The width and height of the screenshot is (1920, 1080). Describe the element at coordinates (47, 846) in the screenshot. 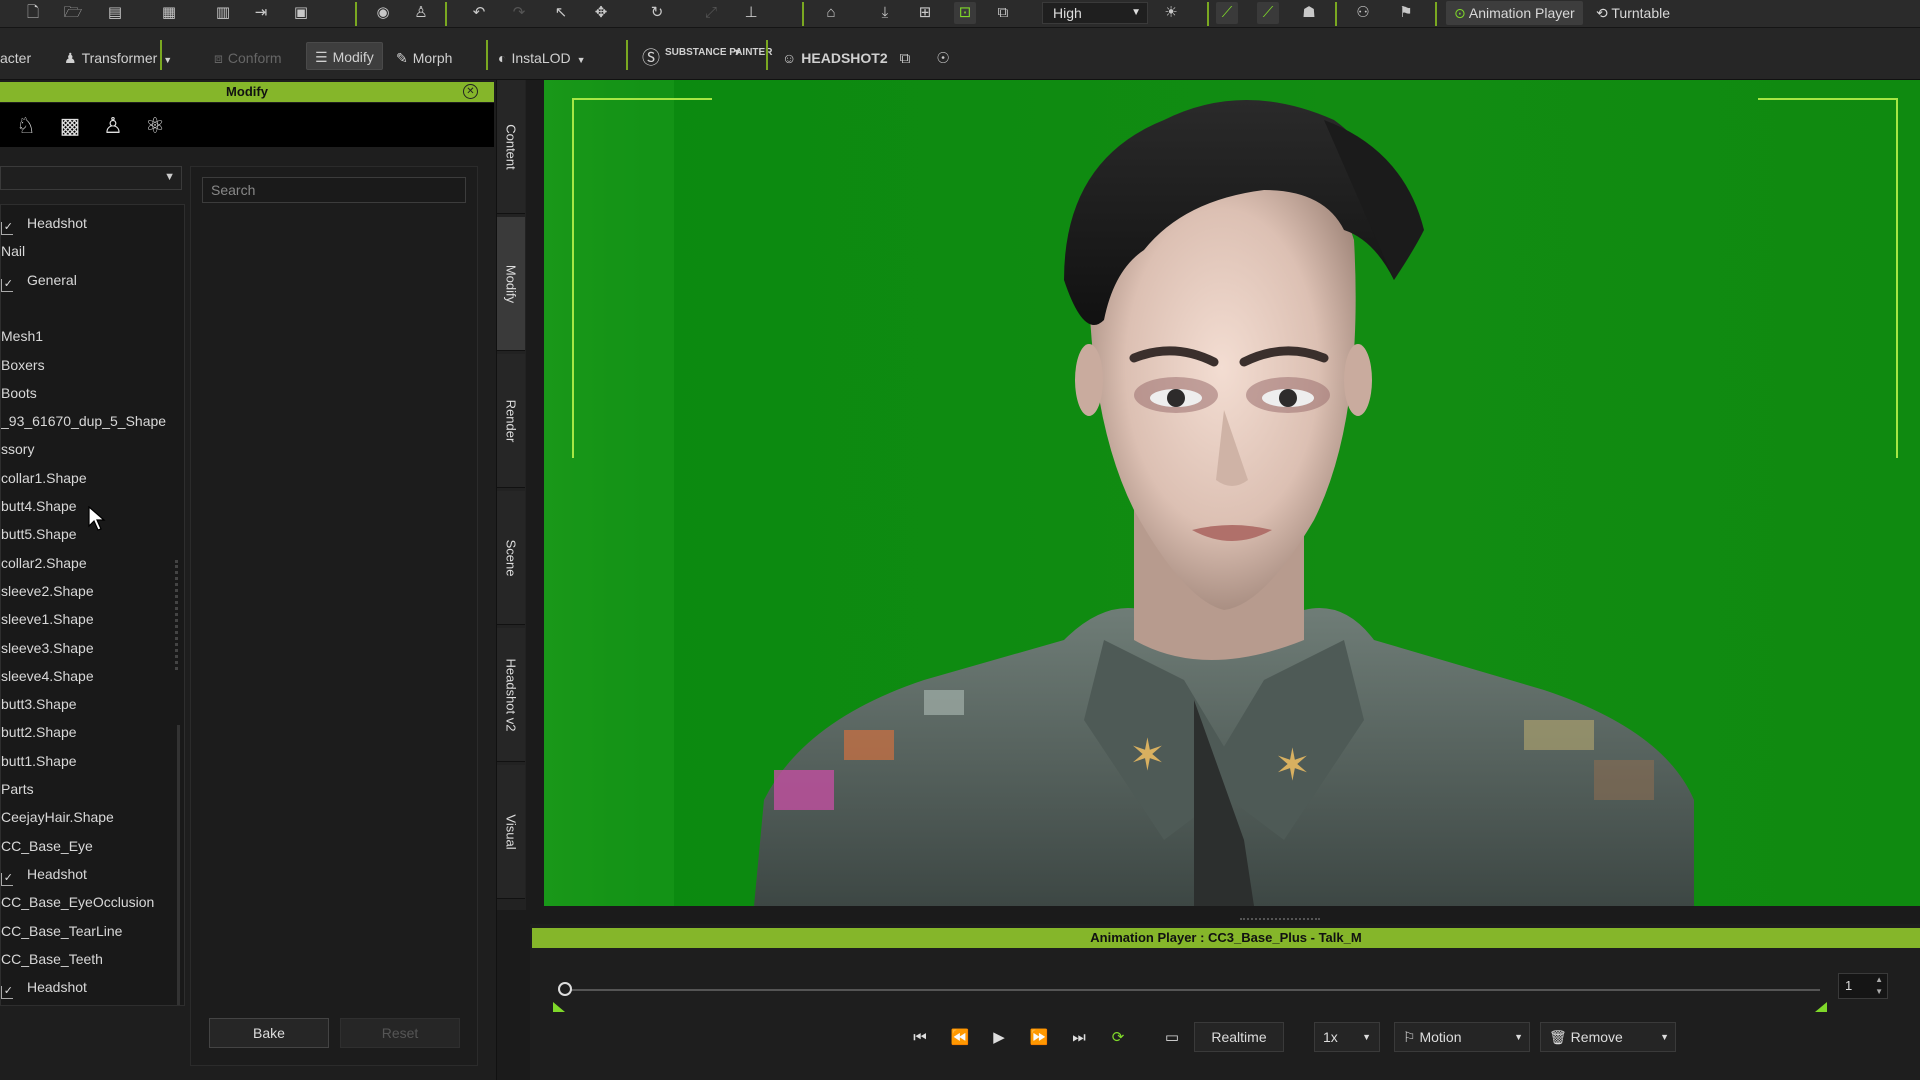

I see `tree-item: CC_Base_Eye` at that location.